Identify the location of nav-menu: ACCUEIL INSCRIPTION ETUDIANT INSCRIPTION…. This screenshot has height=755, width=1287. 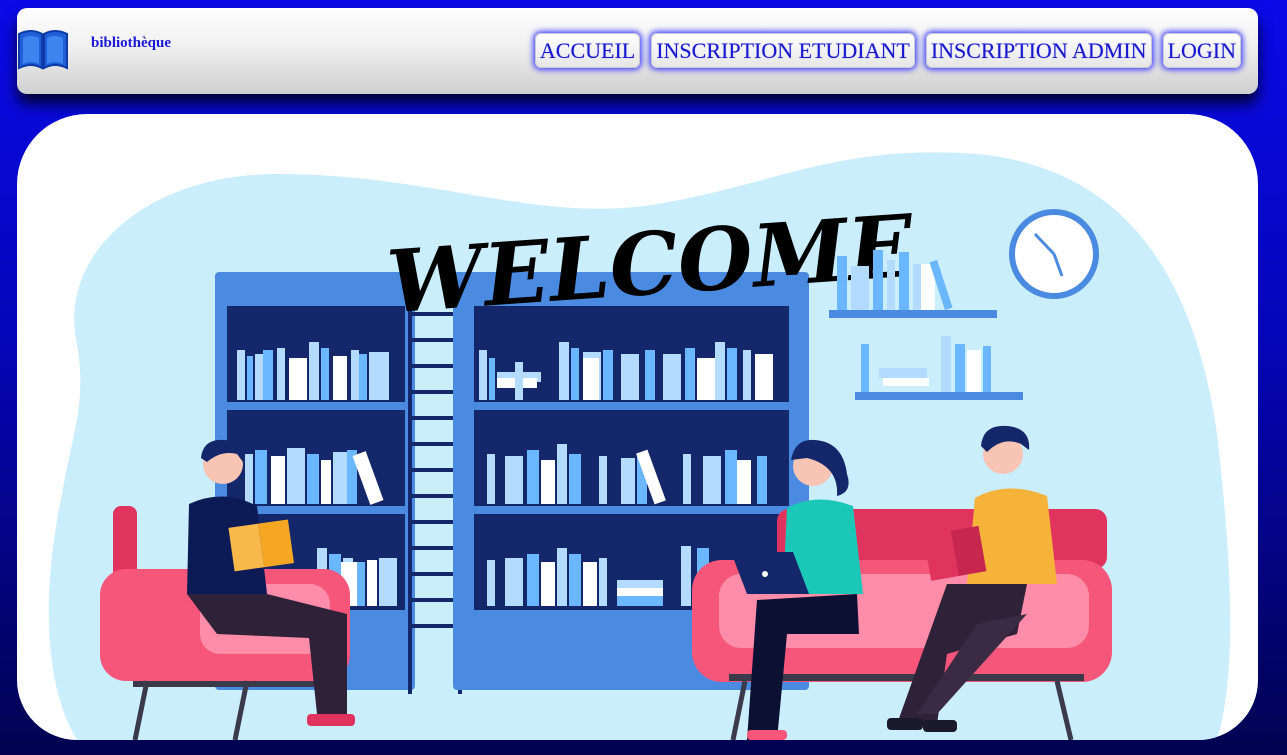
(887, 50).